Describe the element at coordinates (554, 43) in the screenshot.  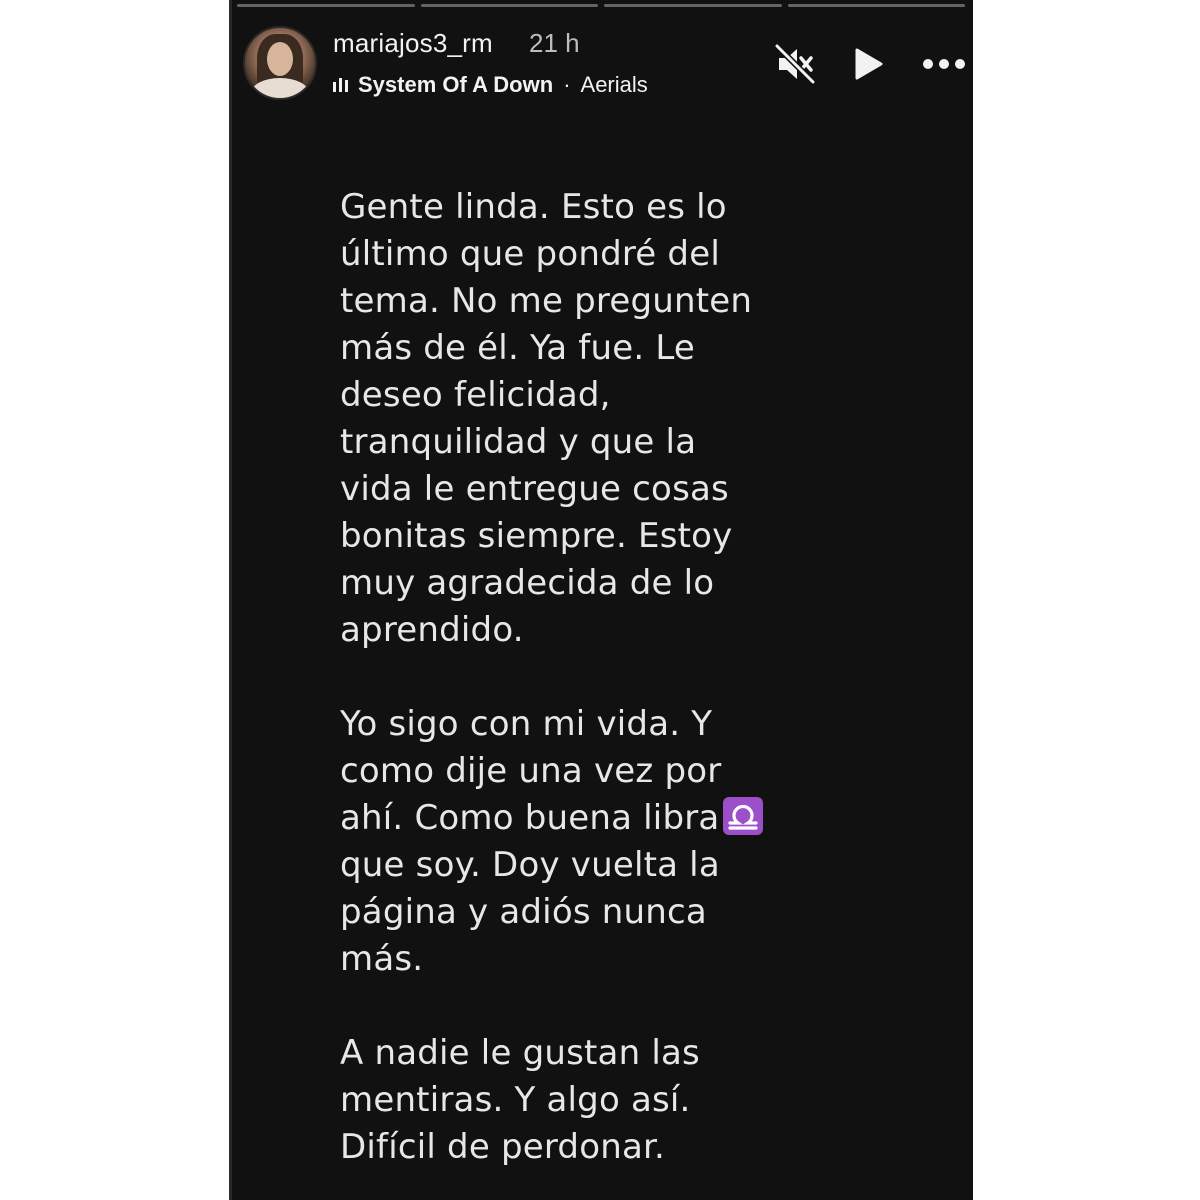
I see `story-time: 21 h` at that location.